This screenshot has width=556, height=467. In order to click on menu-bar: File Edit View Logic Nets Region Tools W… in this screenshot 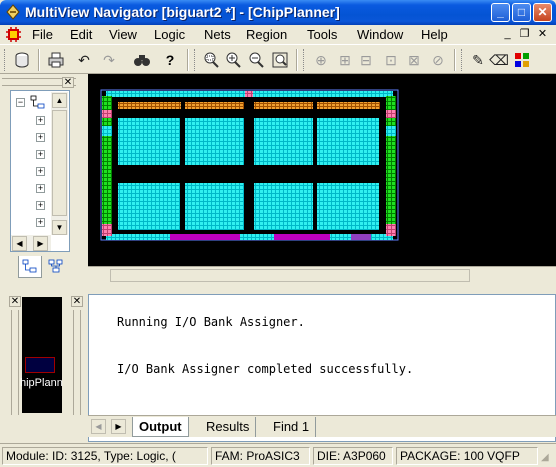, I will do `click(278, 34)`.